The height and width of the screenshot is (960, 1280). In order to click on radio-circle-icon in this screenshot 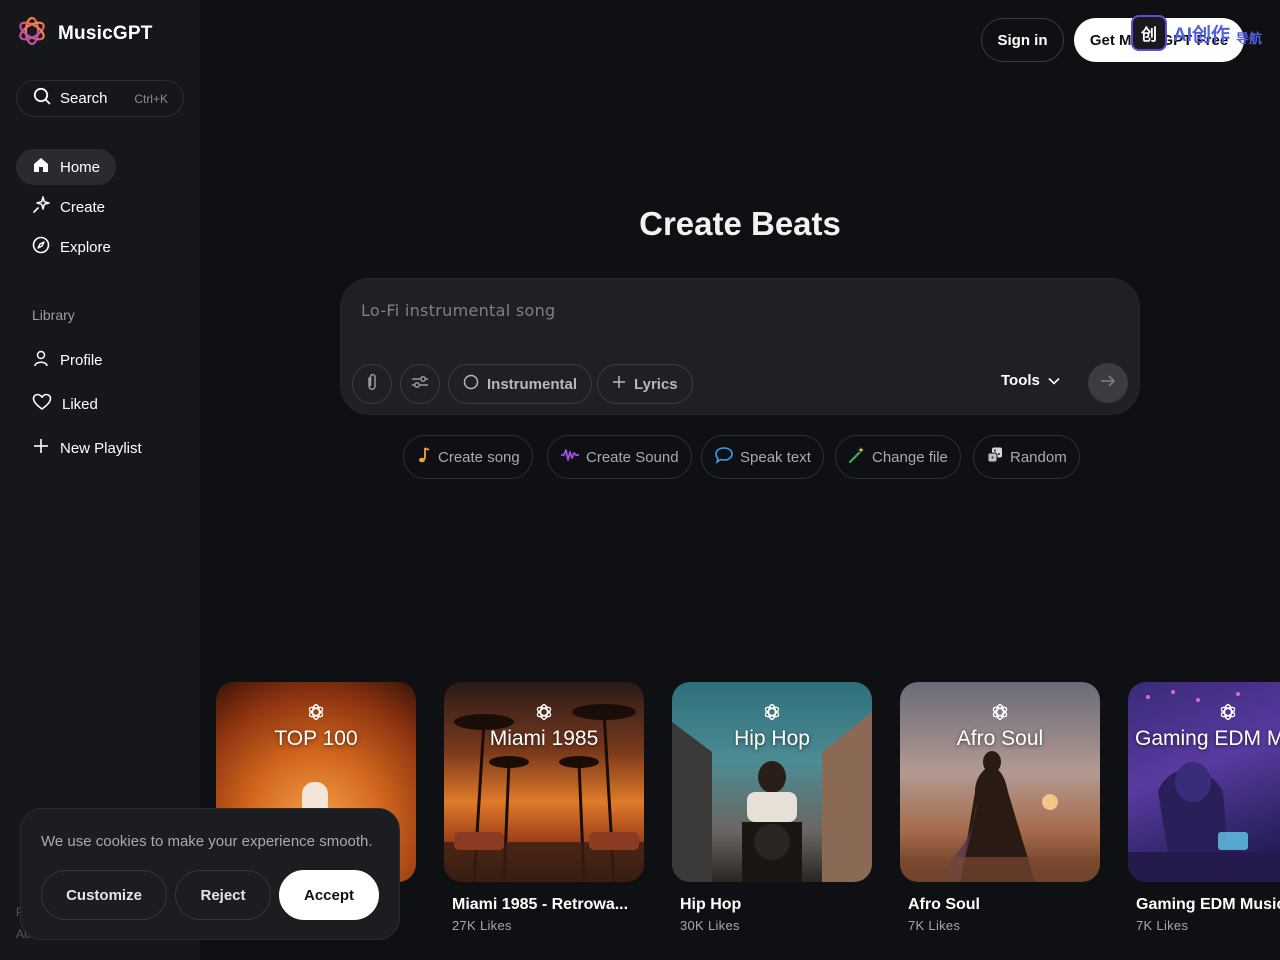, I will do `click(471, 384)`.